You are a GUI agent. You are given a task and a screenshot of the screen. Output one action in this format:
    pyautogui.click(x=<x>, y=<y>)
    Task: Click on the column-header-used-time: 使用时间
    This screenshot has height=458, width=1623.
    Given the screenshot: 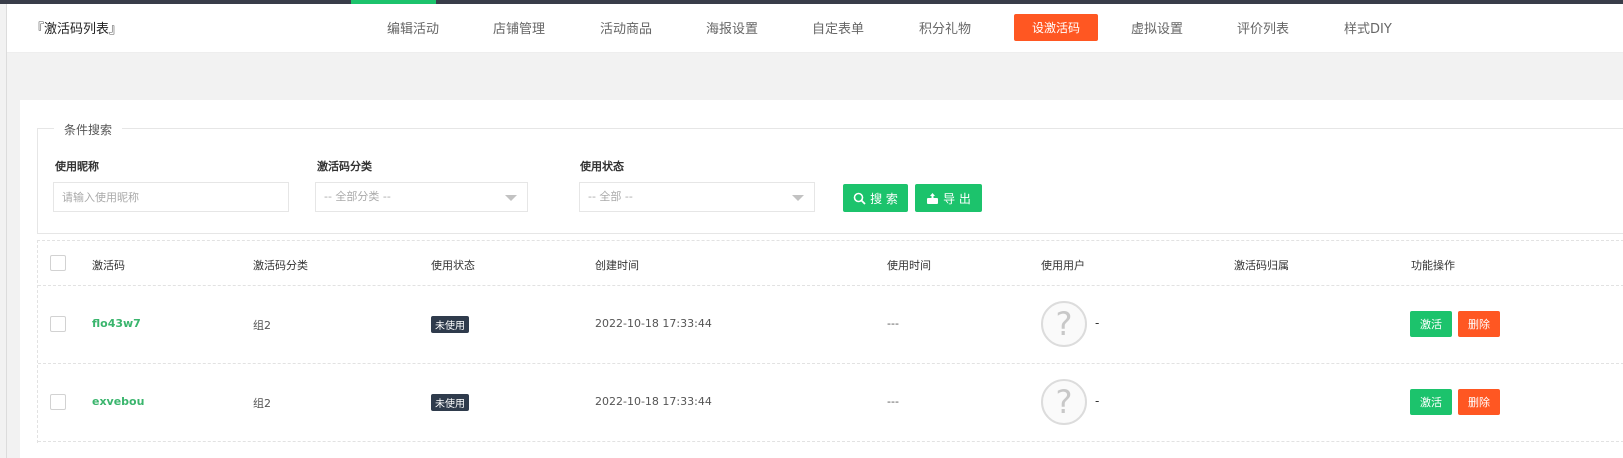 What is the action you would take?
    pyautogui.click(x=909, y=265)
    